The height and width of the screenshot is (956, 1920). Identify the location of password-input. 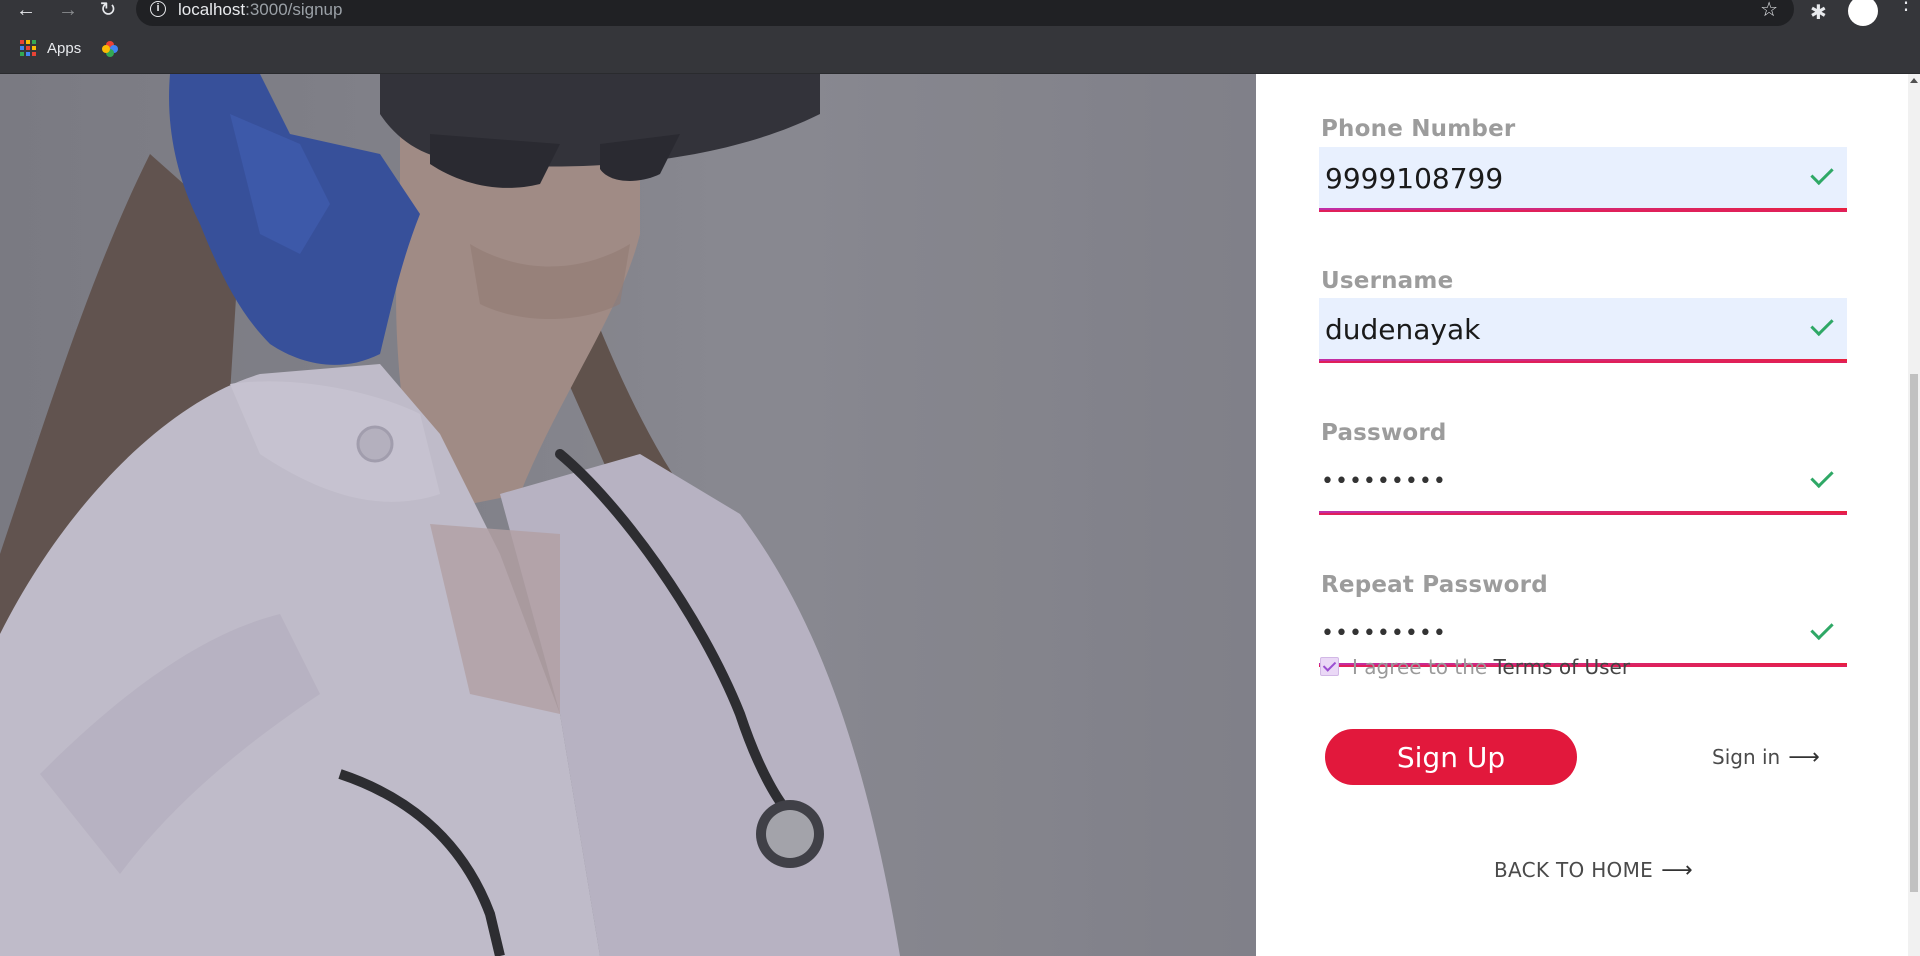
(1561, 481).